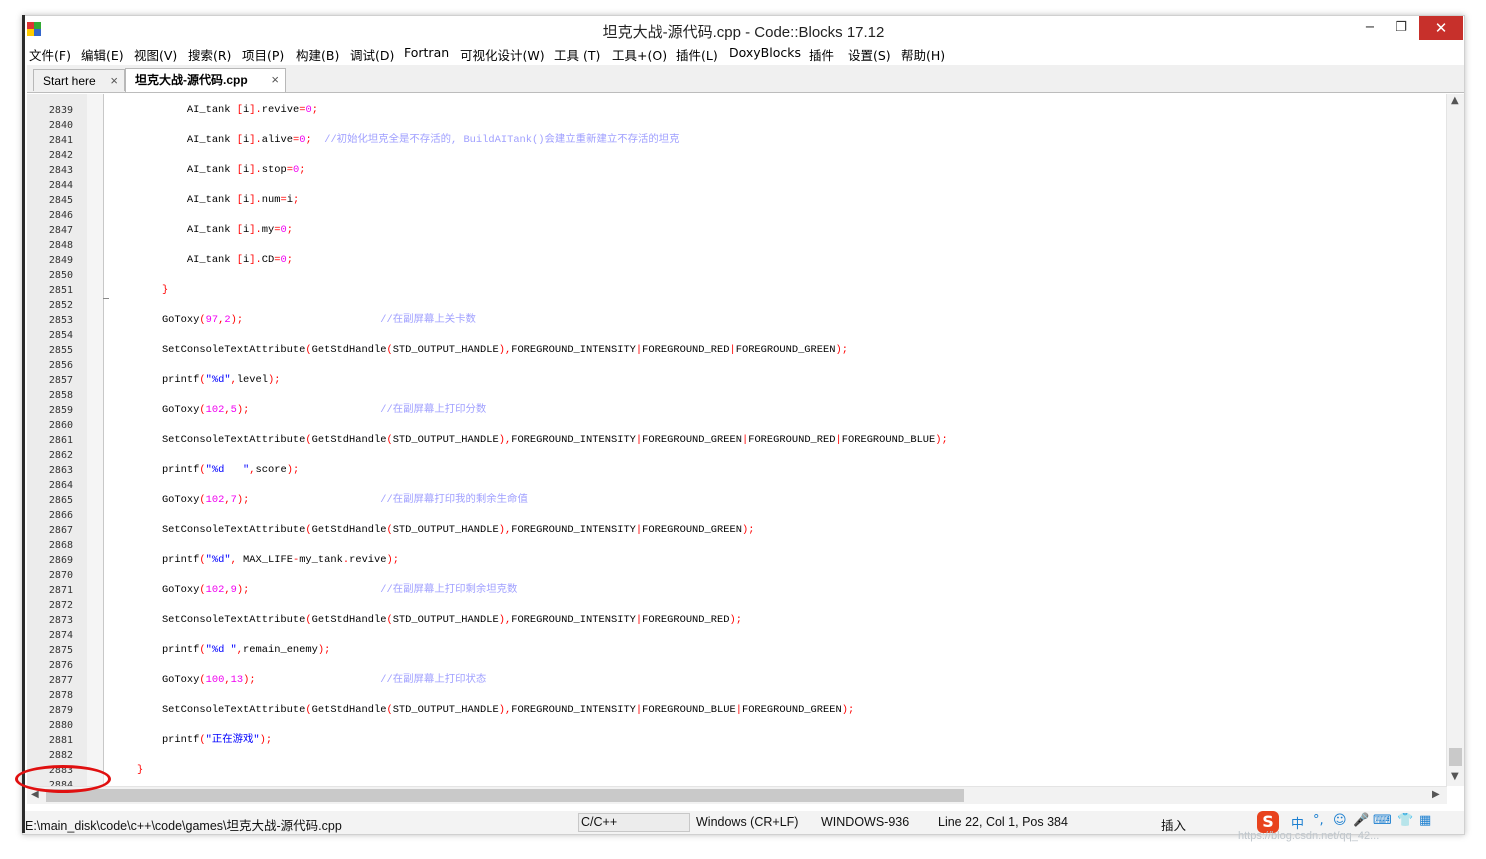  What do you see at coordinates (60, 455) in the screenshot?
I see `line-number: 2862` at bounding box center [60, 455].